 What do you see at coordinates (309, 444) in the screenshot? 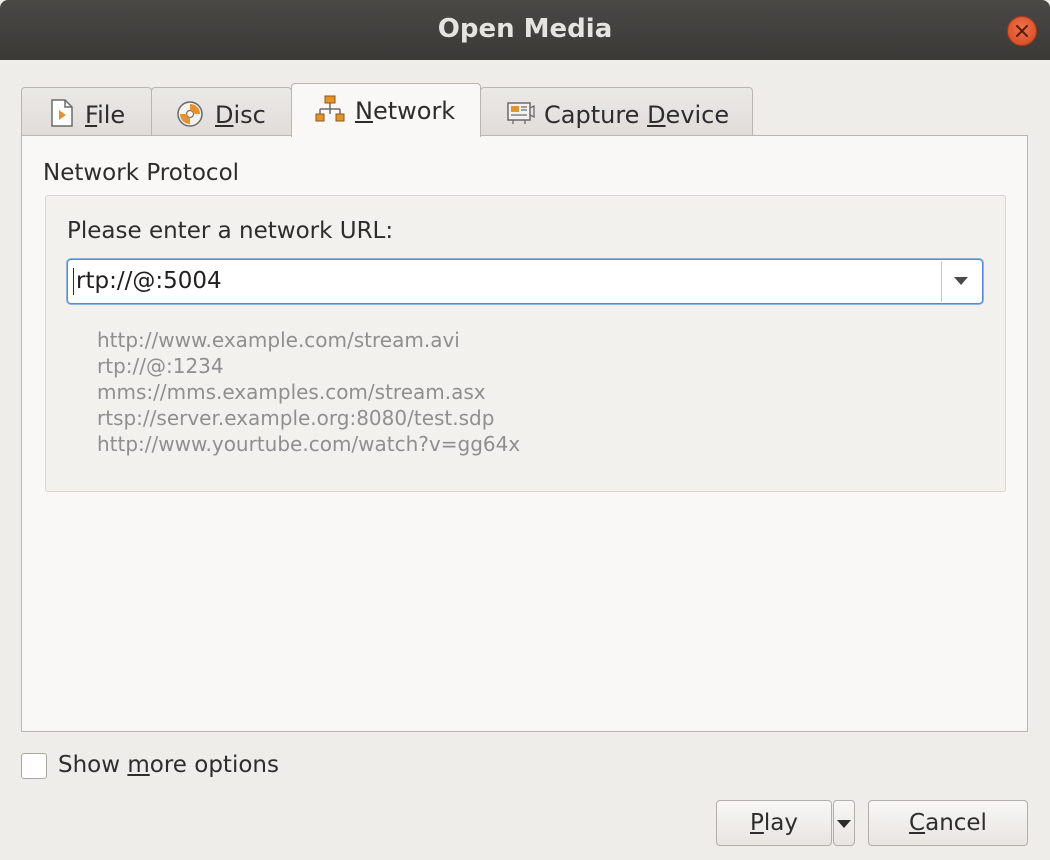
I see `url-example: http://www.yourtube.com/watch?v=gg64x` at bounding box center [309, 444].